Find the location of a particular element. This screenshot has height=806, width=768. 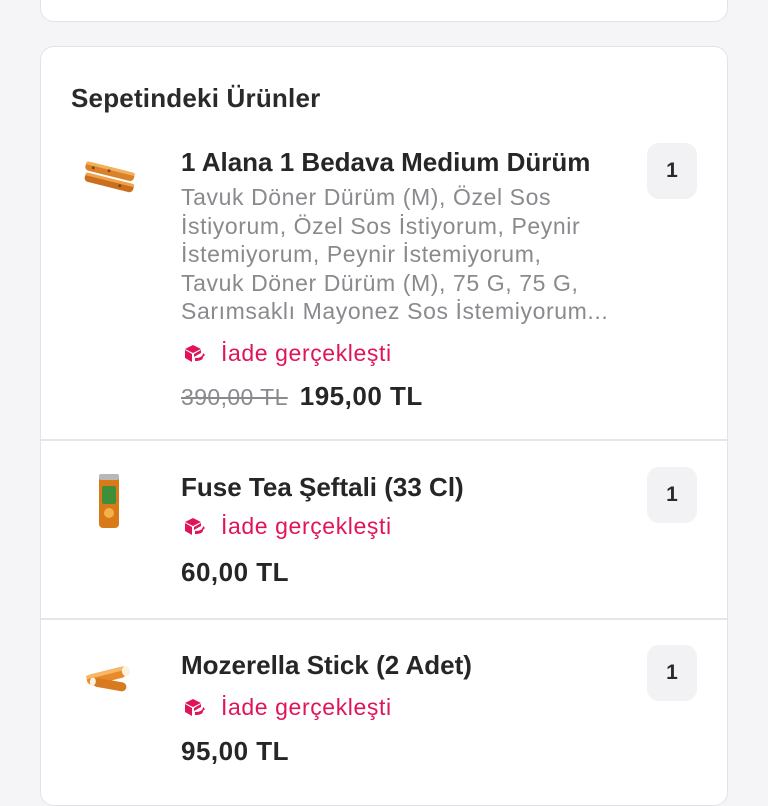

drink-can-icon is located at coordinates (109, 501).